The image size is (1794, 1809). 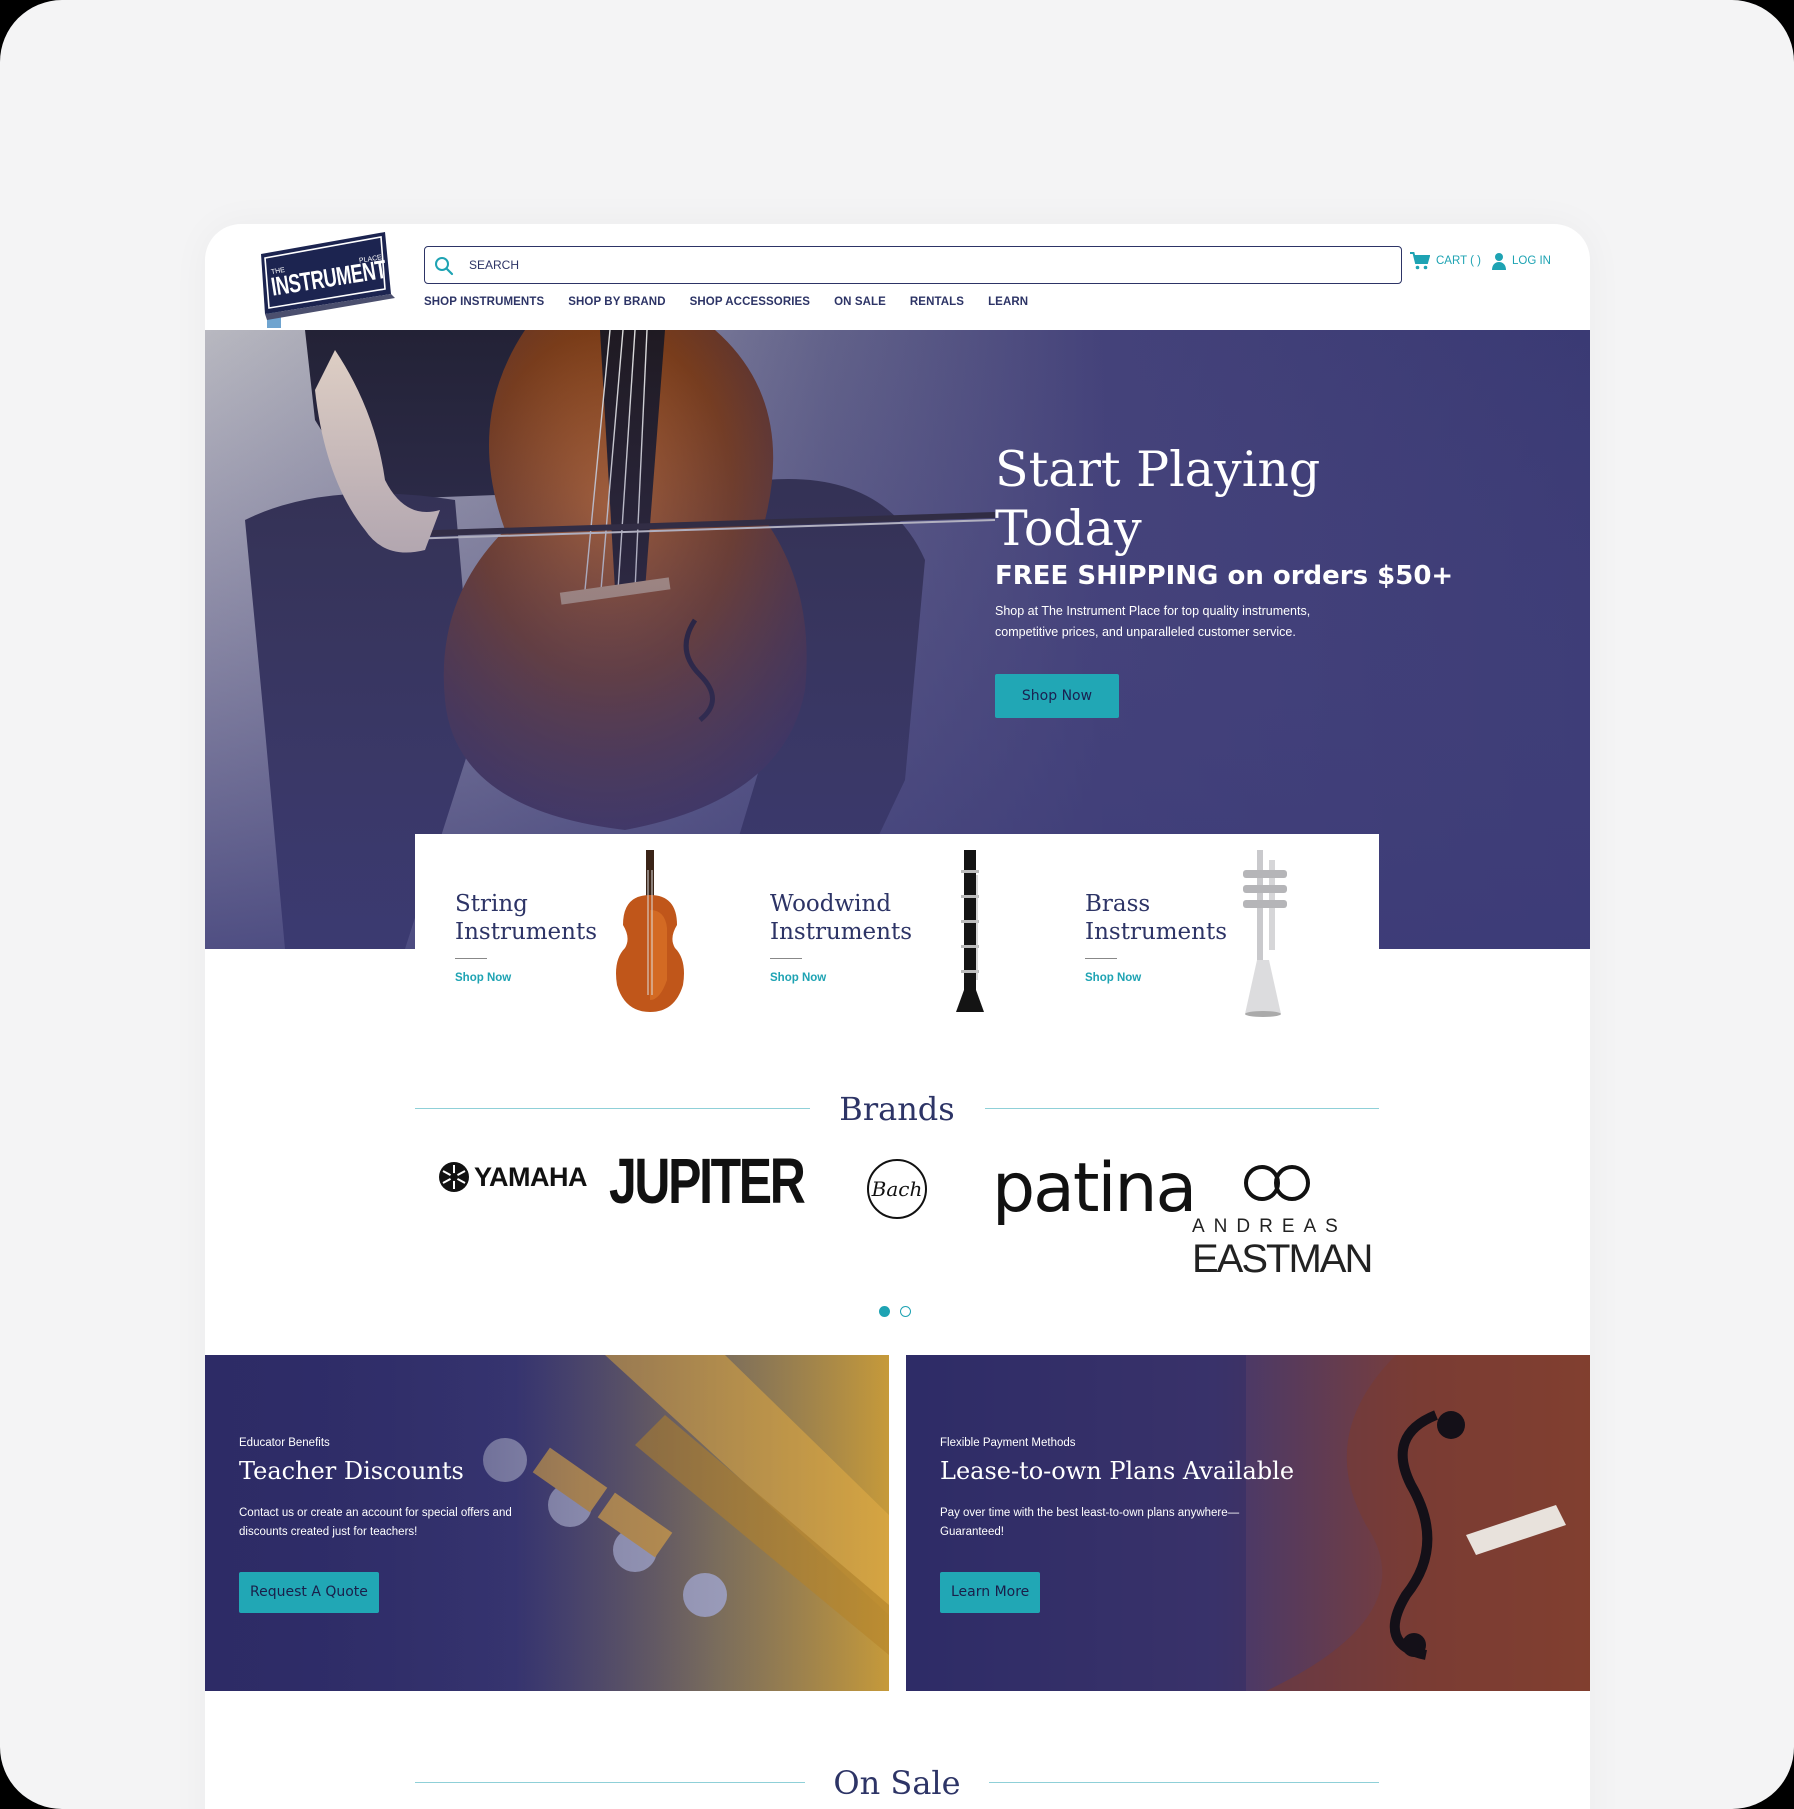 What do you see at coordinates (1057, 696) in the screenshot?
I see `hero-shop-now-button: Shop Now` at bounding box center [1057, 696].